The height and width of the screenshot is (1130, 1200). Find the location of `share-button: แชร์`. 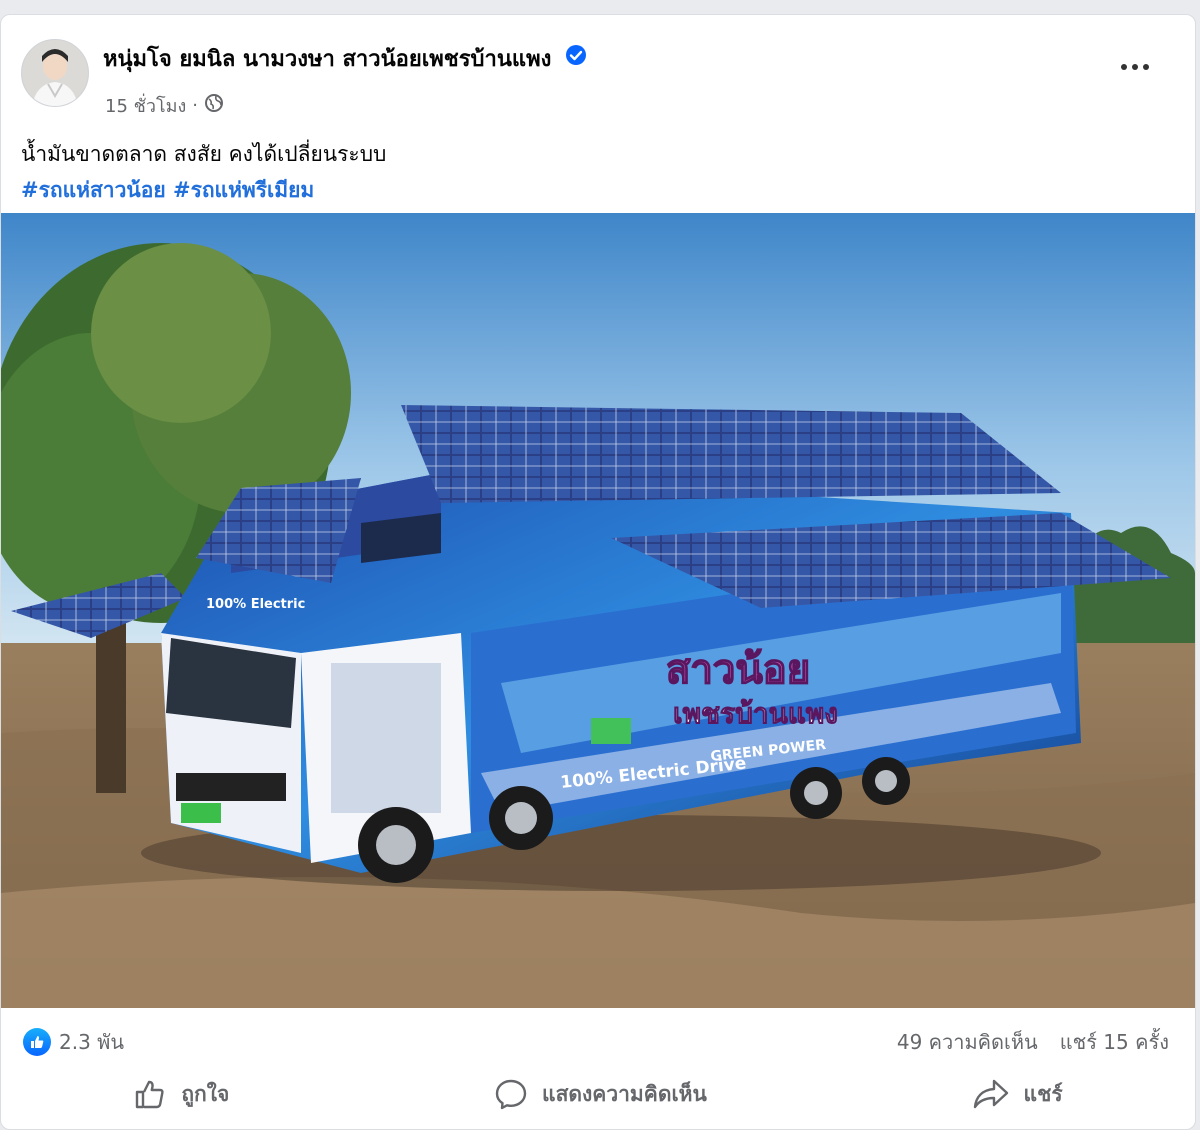

share-button: แชร์ is located at coordinates (1017, 1094).